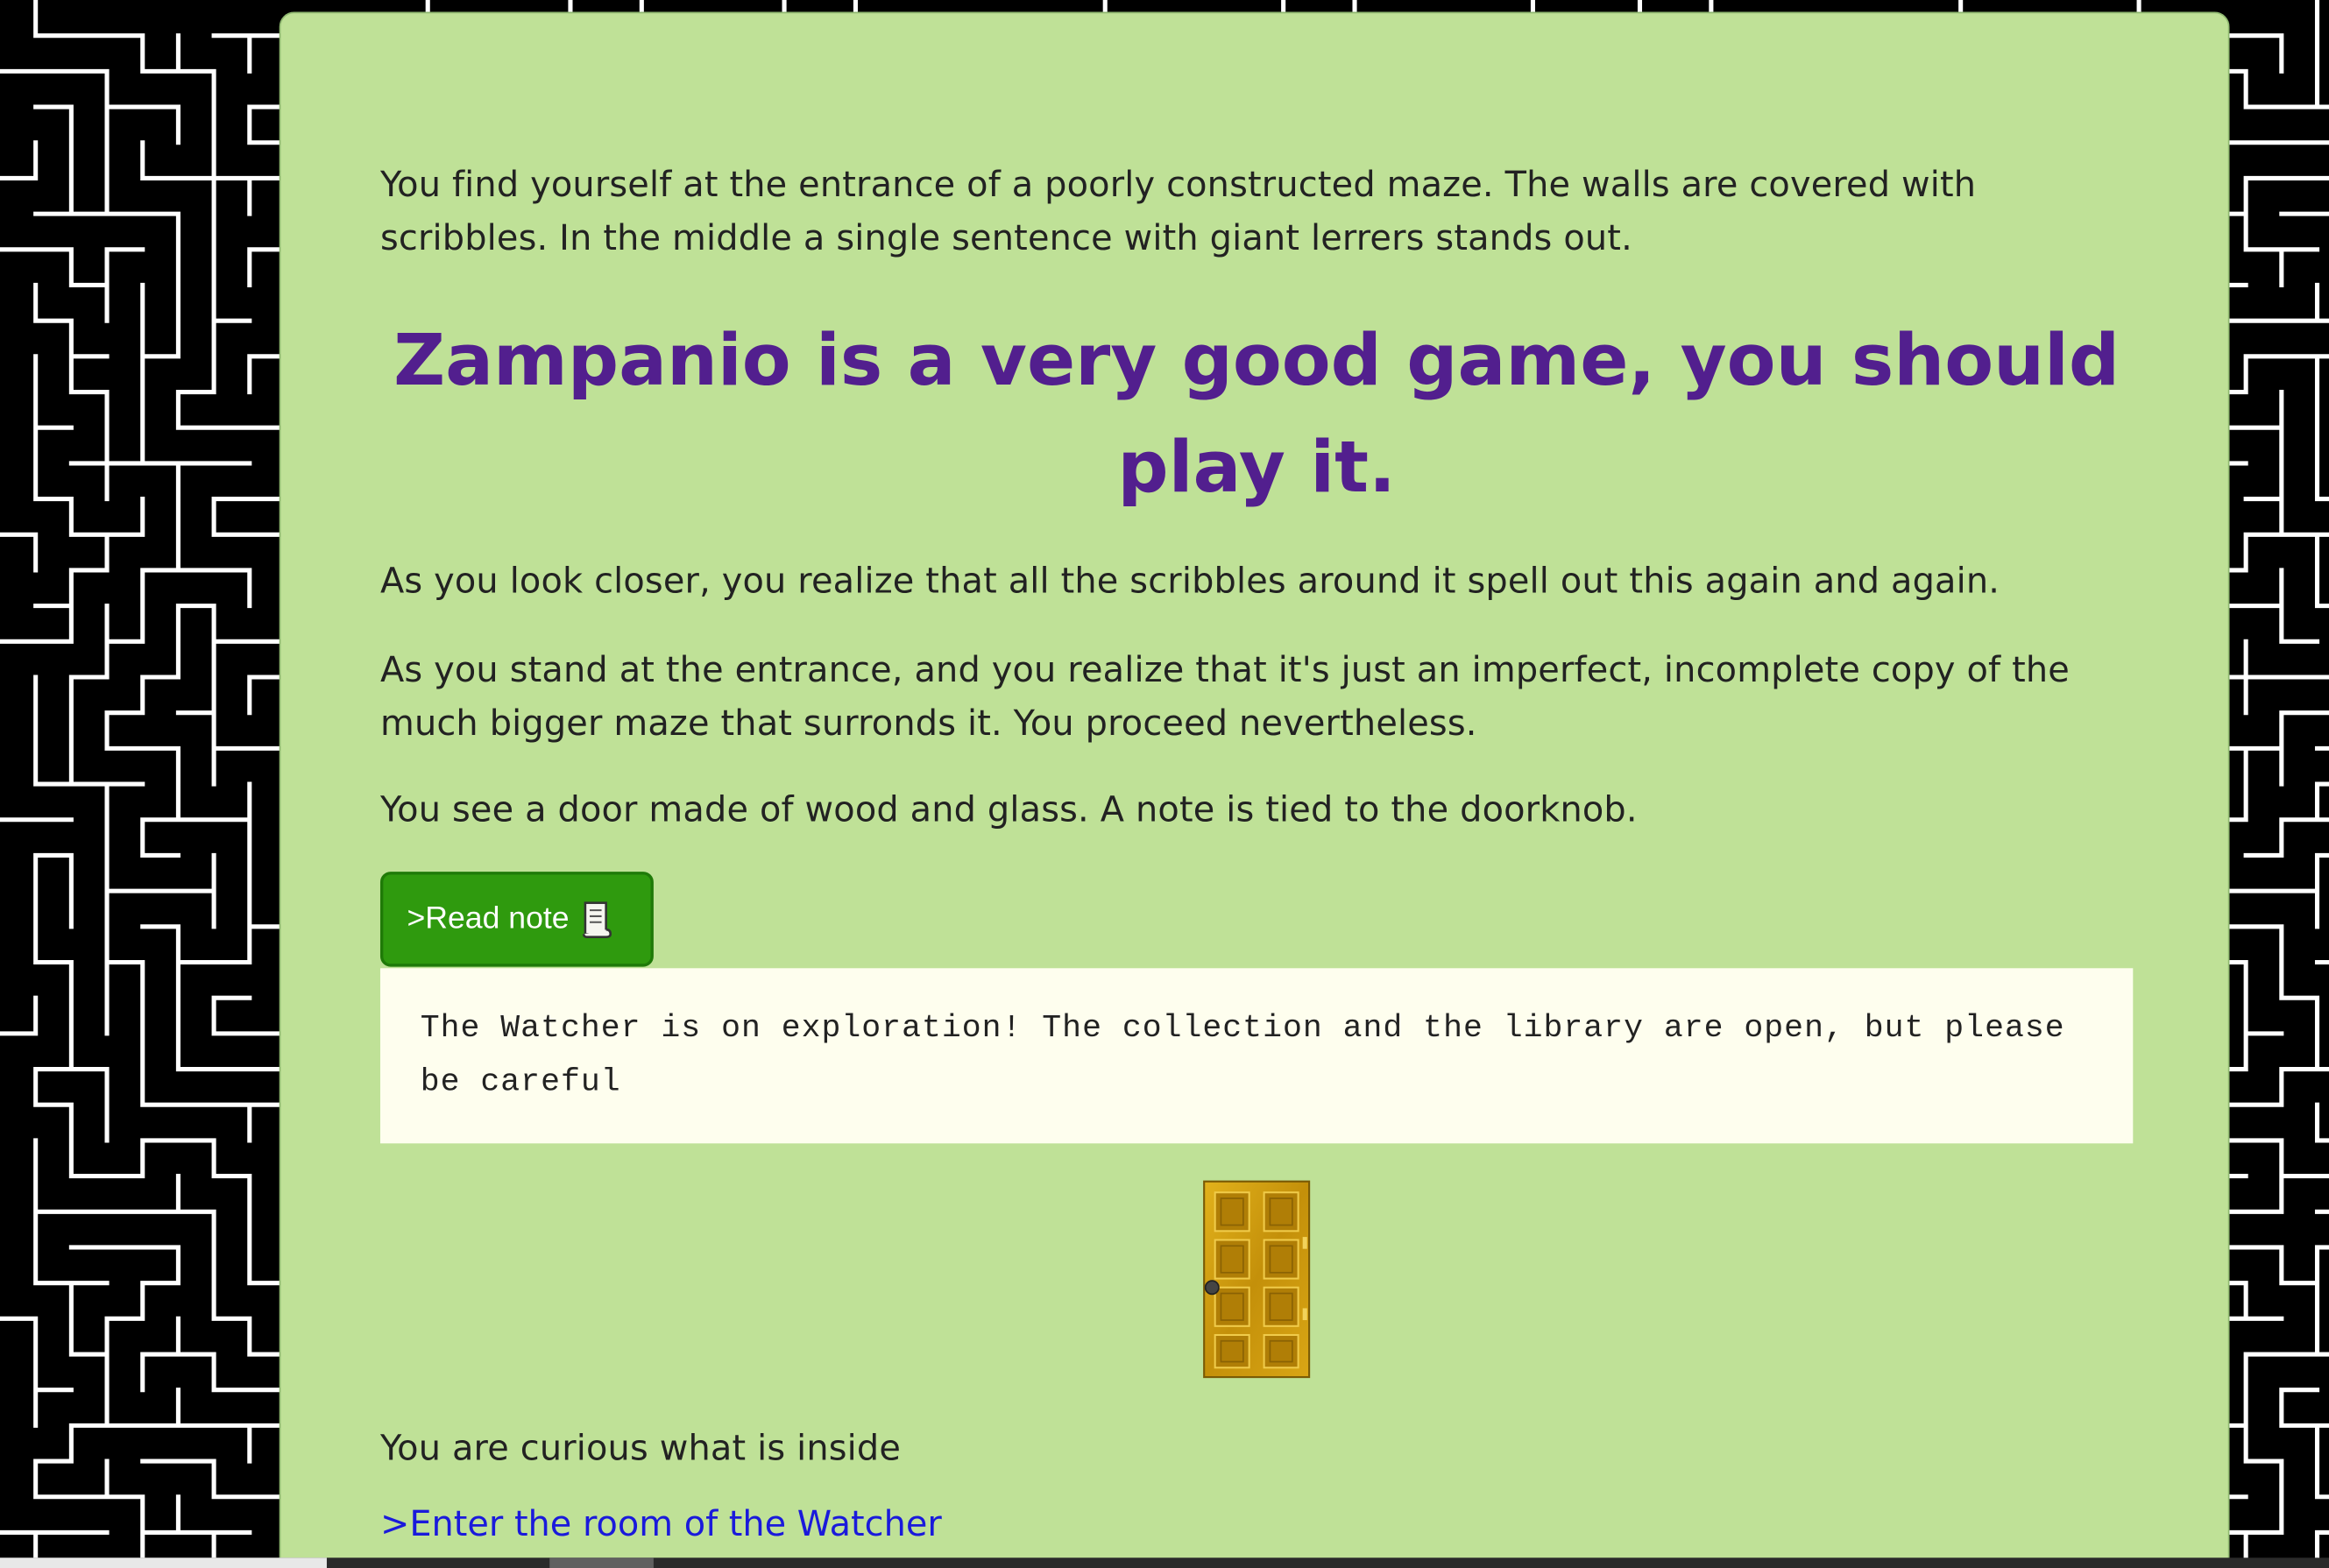 This screenshot has width=2329, height=1568. I want to click on curious-paragraph: You are curious what is inside, so click(640, 1448).